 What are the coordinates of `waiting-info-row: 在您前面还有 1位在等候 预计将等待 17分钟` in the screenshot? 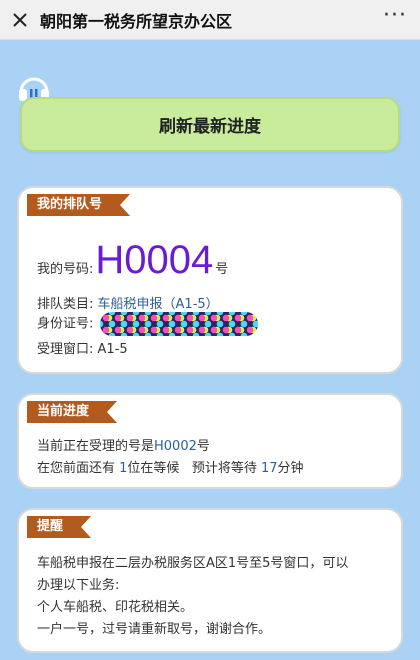 It's located at (170, 466).